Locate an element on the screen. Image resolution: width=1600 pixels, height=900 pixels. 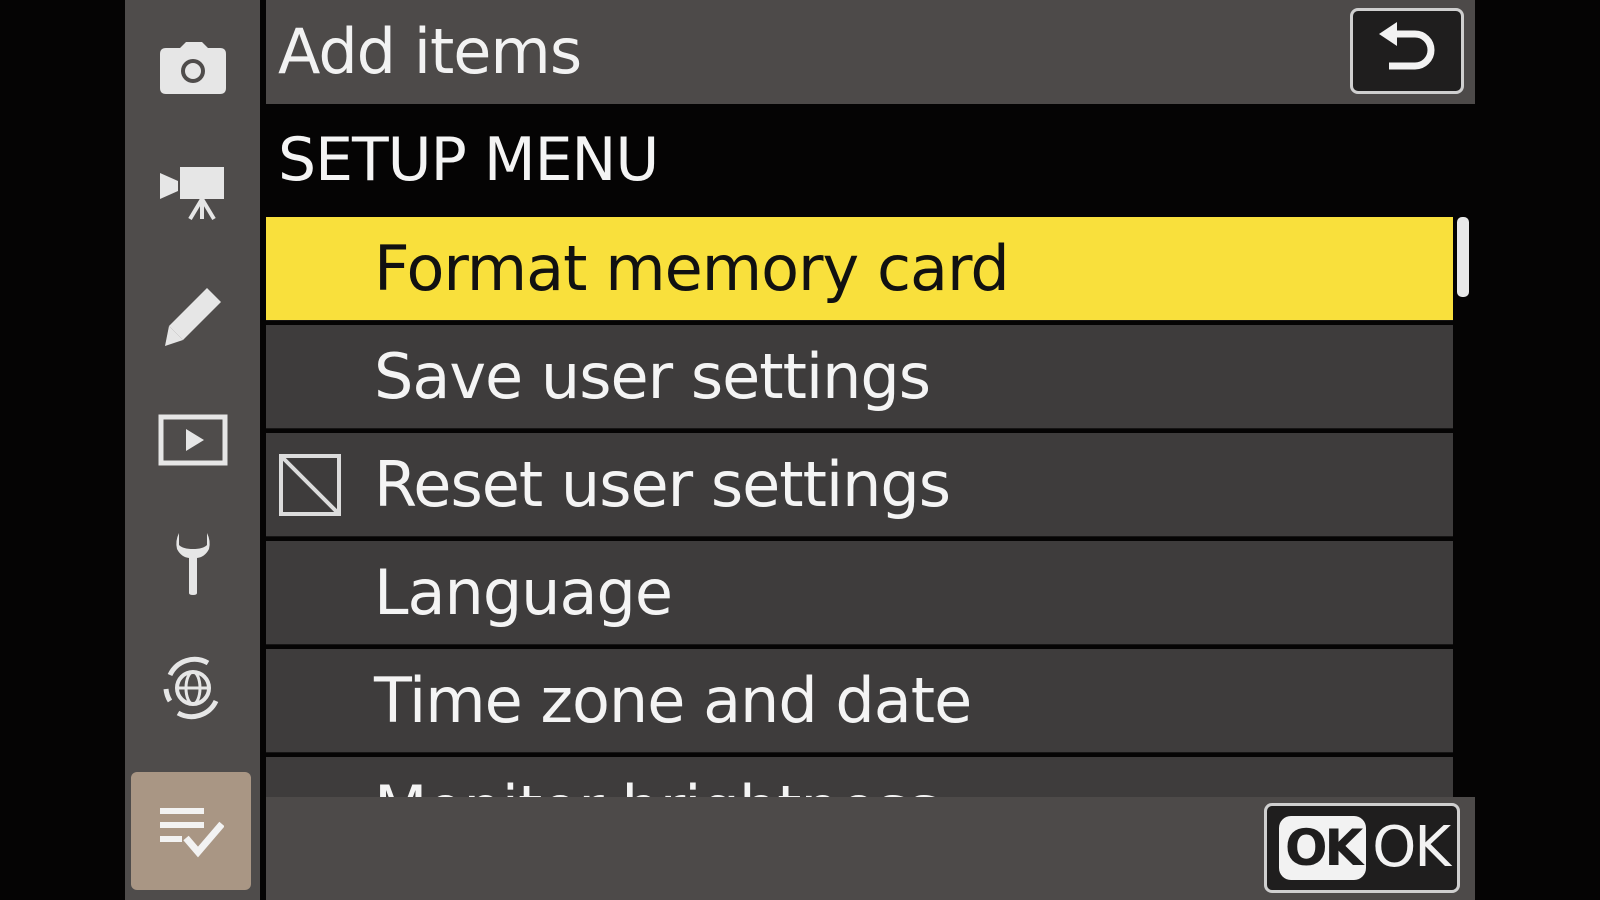
menu-item-format-memory-card: Format memory card is located at coordinates (859, 269).